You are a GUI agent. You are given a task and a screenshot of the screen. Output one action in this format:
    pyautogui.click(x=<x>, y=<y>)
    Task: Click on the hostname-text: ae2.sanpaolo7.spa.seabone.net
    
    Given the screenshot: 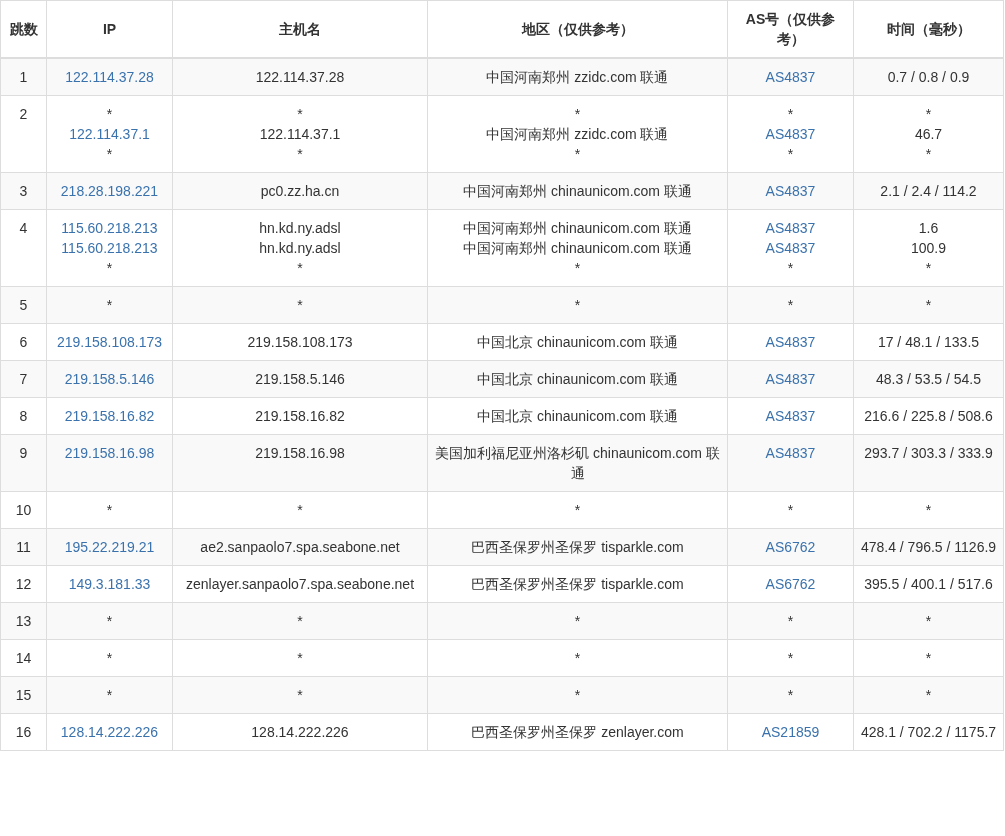 What is the action you would take?
    pyautogui.click(x=300, y=547)
    